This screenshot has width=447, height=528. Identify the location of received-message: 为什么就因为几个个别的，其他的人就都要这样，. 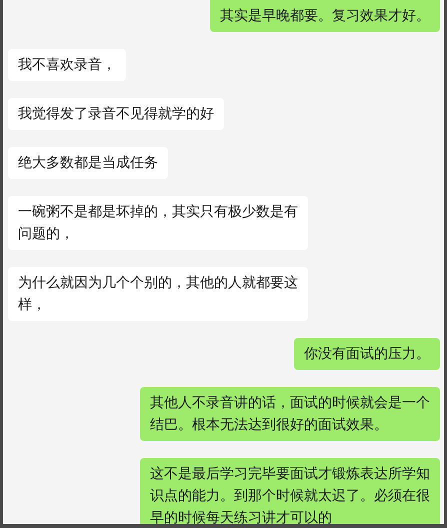
(158, 294).